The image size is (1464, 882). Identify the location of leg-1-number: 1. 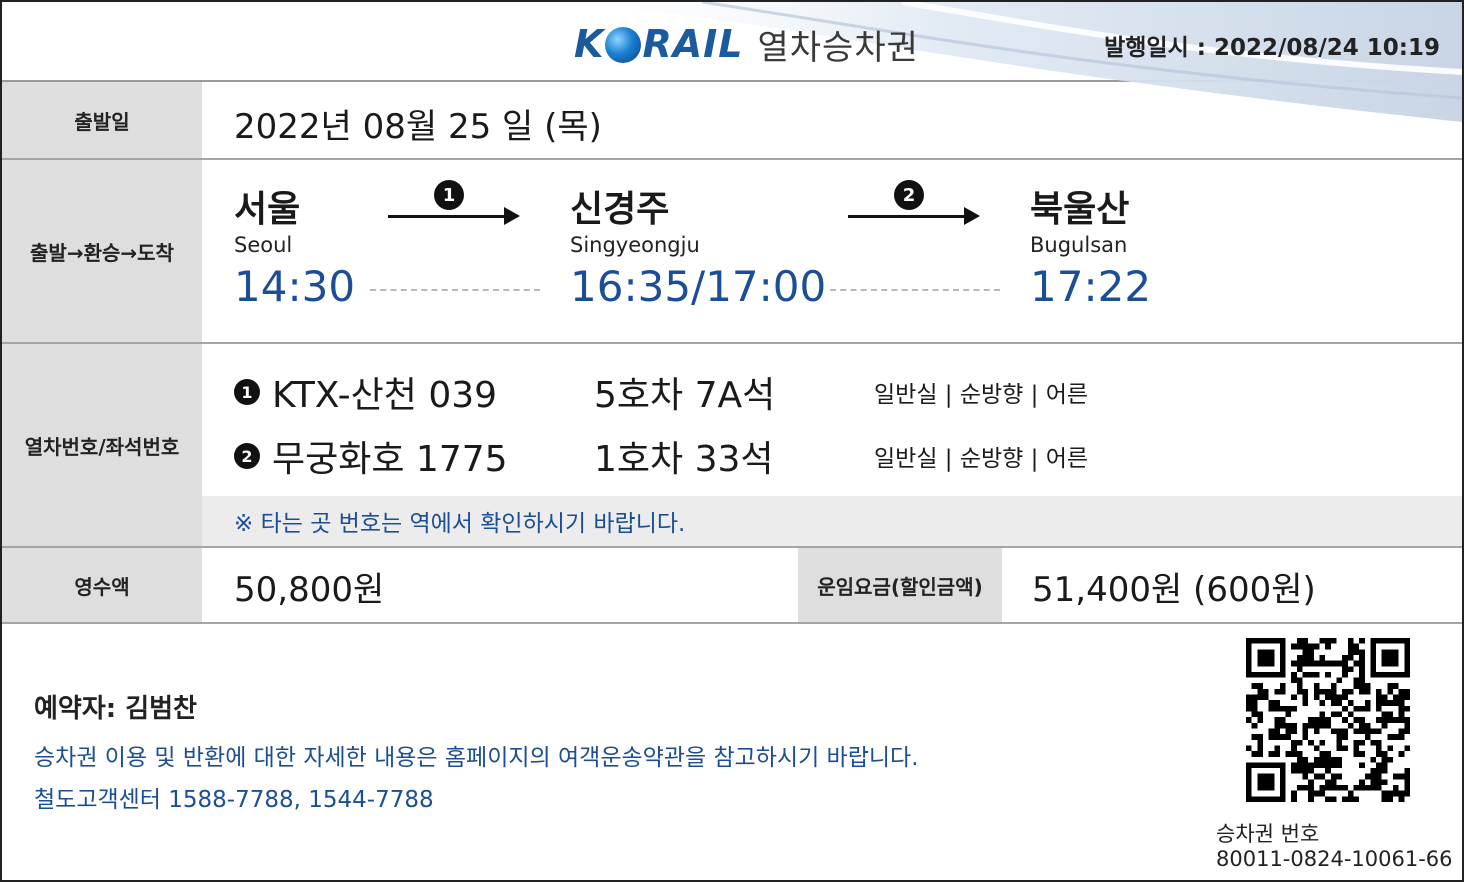
(449, 195).